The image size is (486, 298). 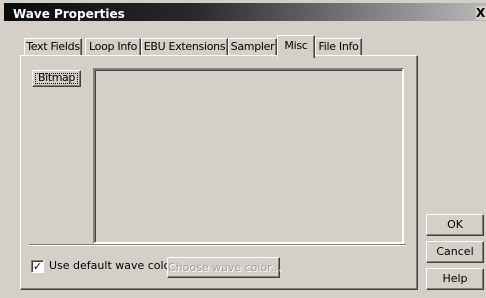 What do you see at coordinates (113, 46) in the screenshot?
I see `tab-loop-info: Loop Info` at bounding box center [113, 46].